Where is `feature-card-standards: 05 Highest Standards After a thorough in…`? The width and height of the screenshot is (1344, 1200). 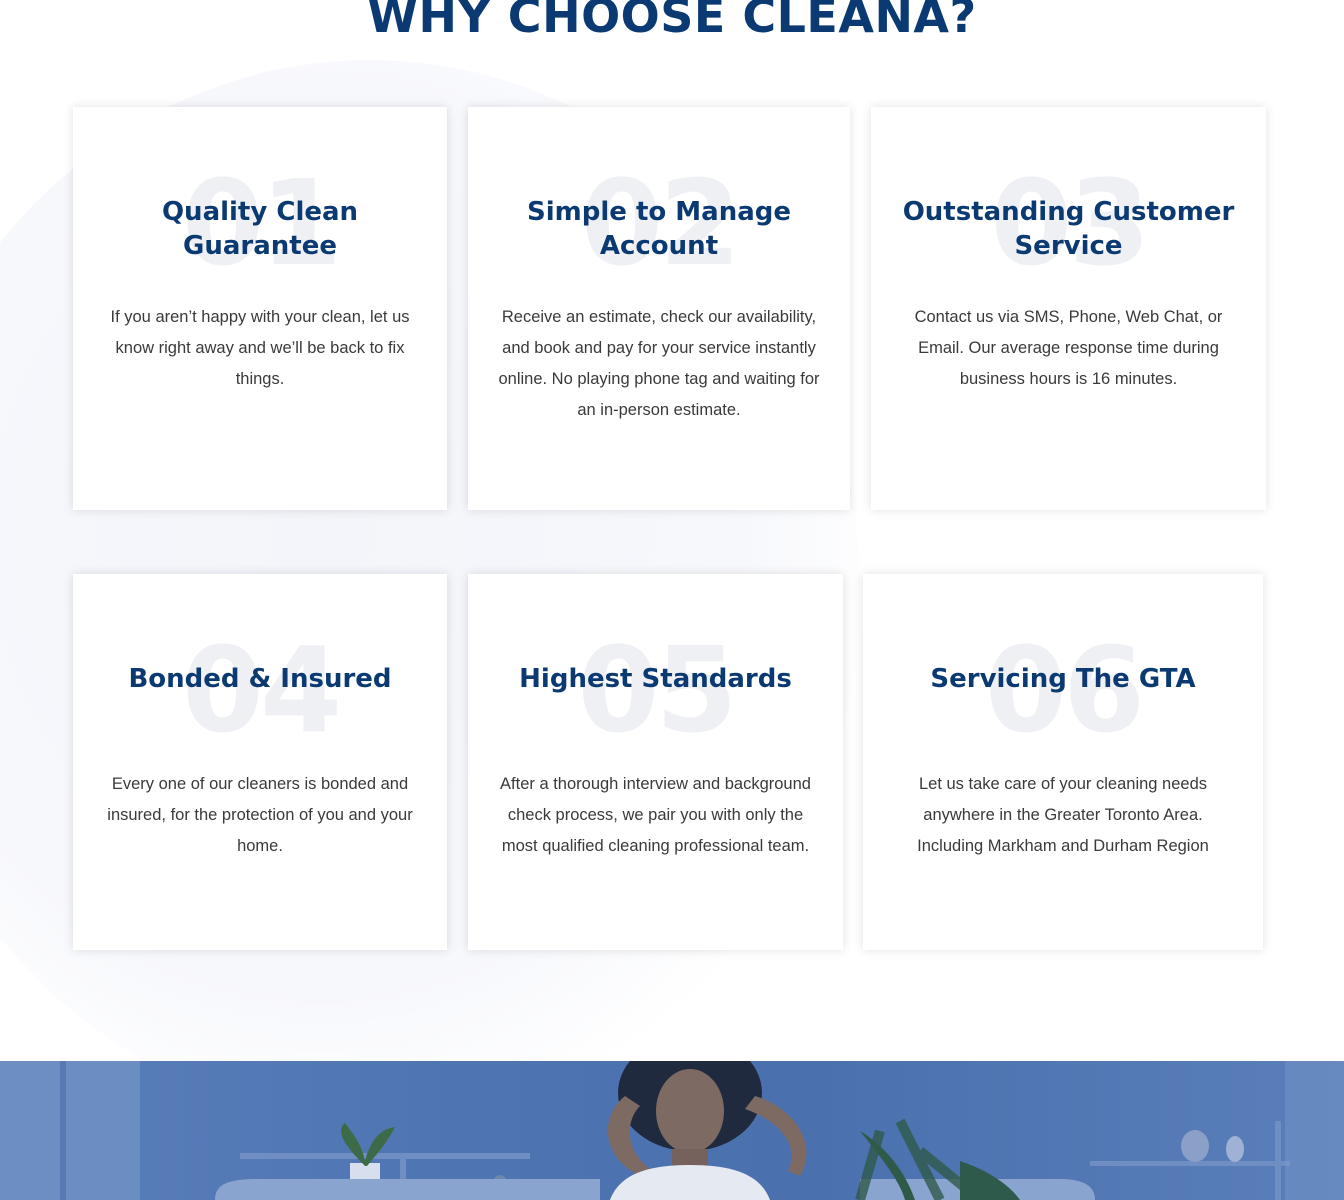
feature-card-standards: 05 Highest Standards After a thorough in… is located at coordinates (655, 762).